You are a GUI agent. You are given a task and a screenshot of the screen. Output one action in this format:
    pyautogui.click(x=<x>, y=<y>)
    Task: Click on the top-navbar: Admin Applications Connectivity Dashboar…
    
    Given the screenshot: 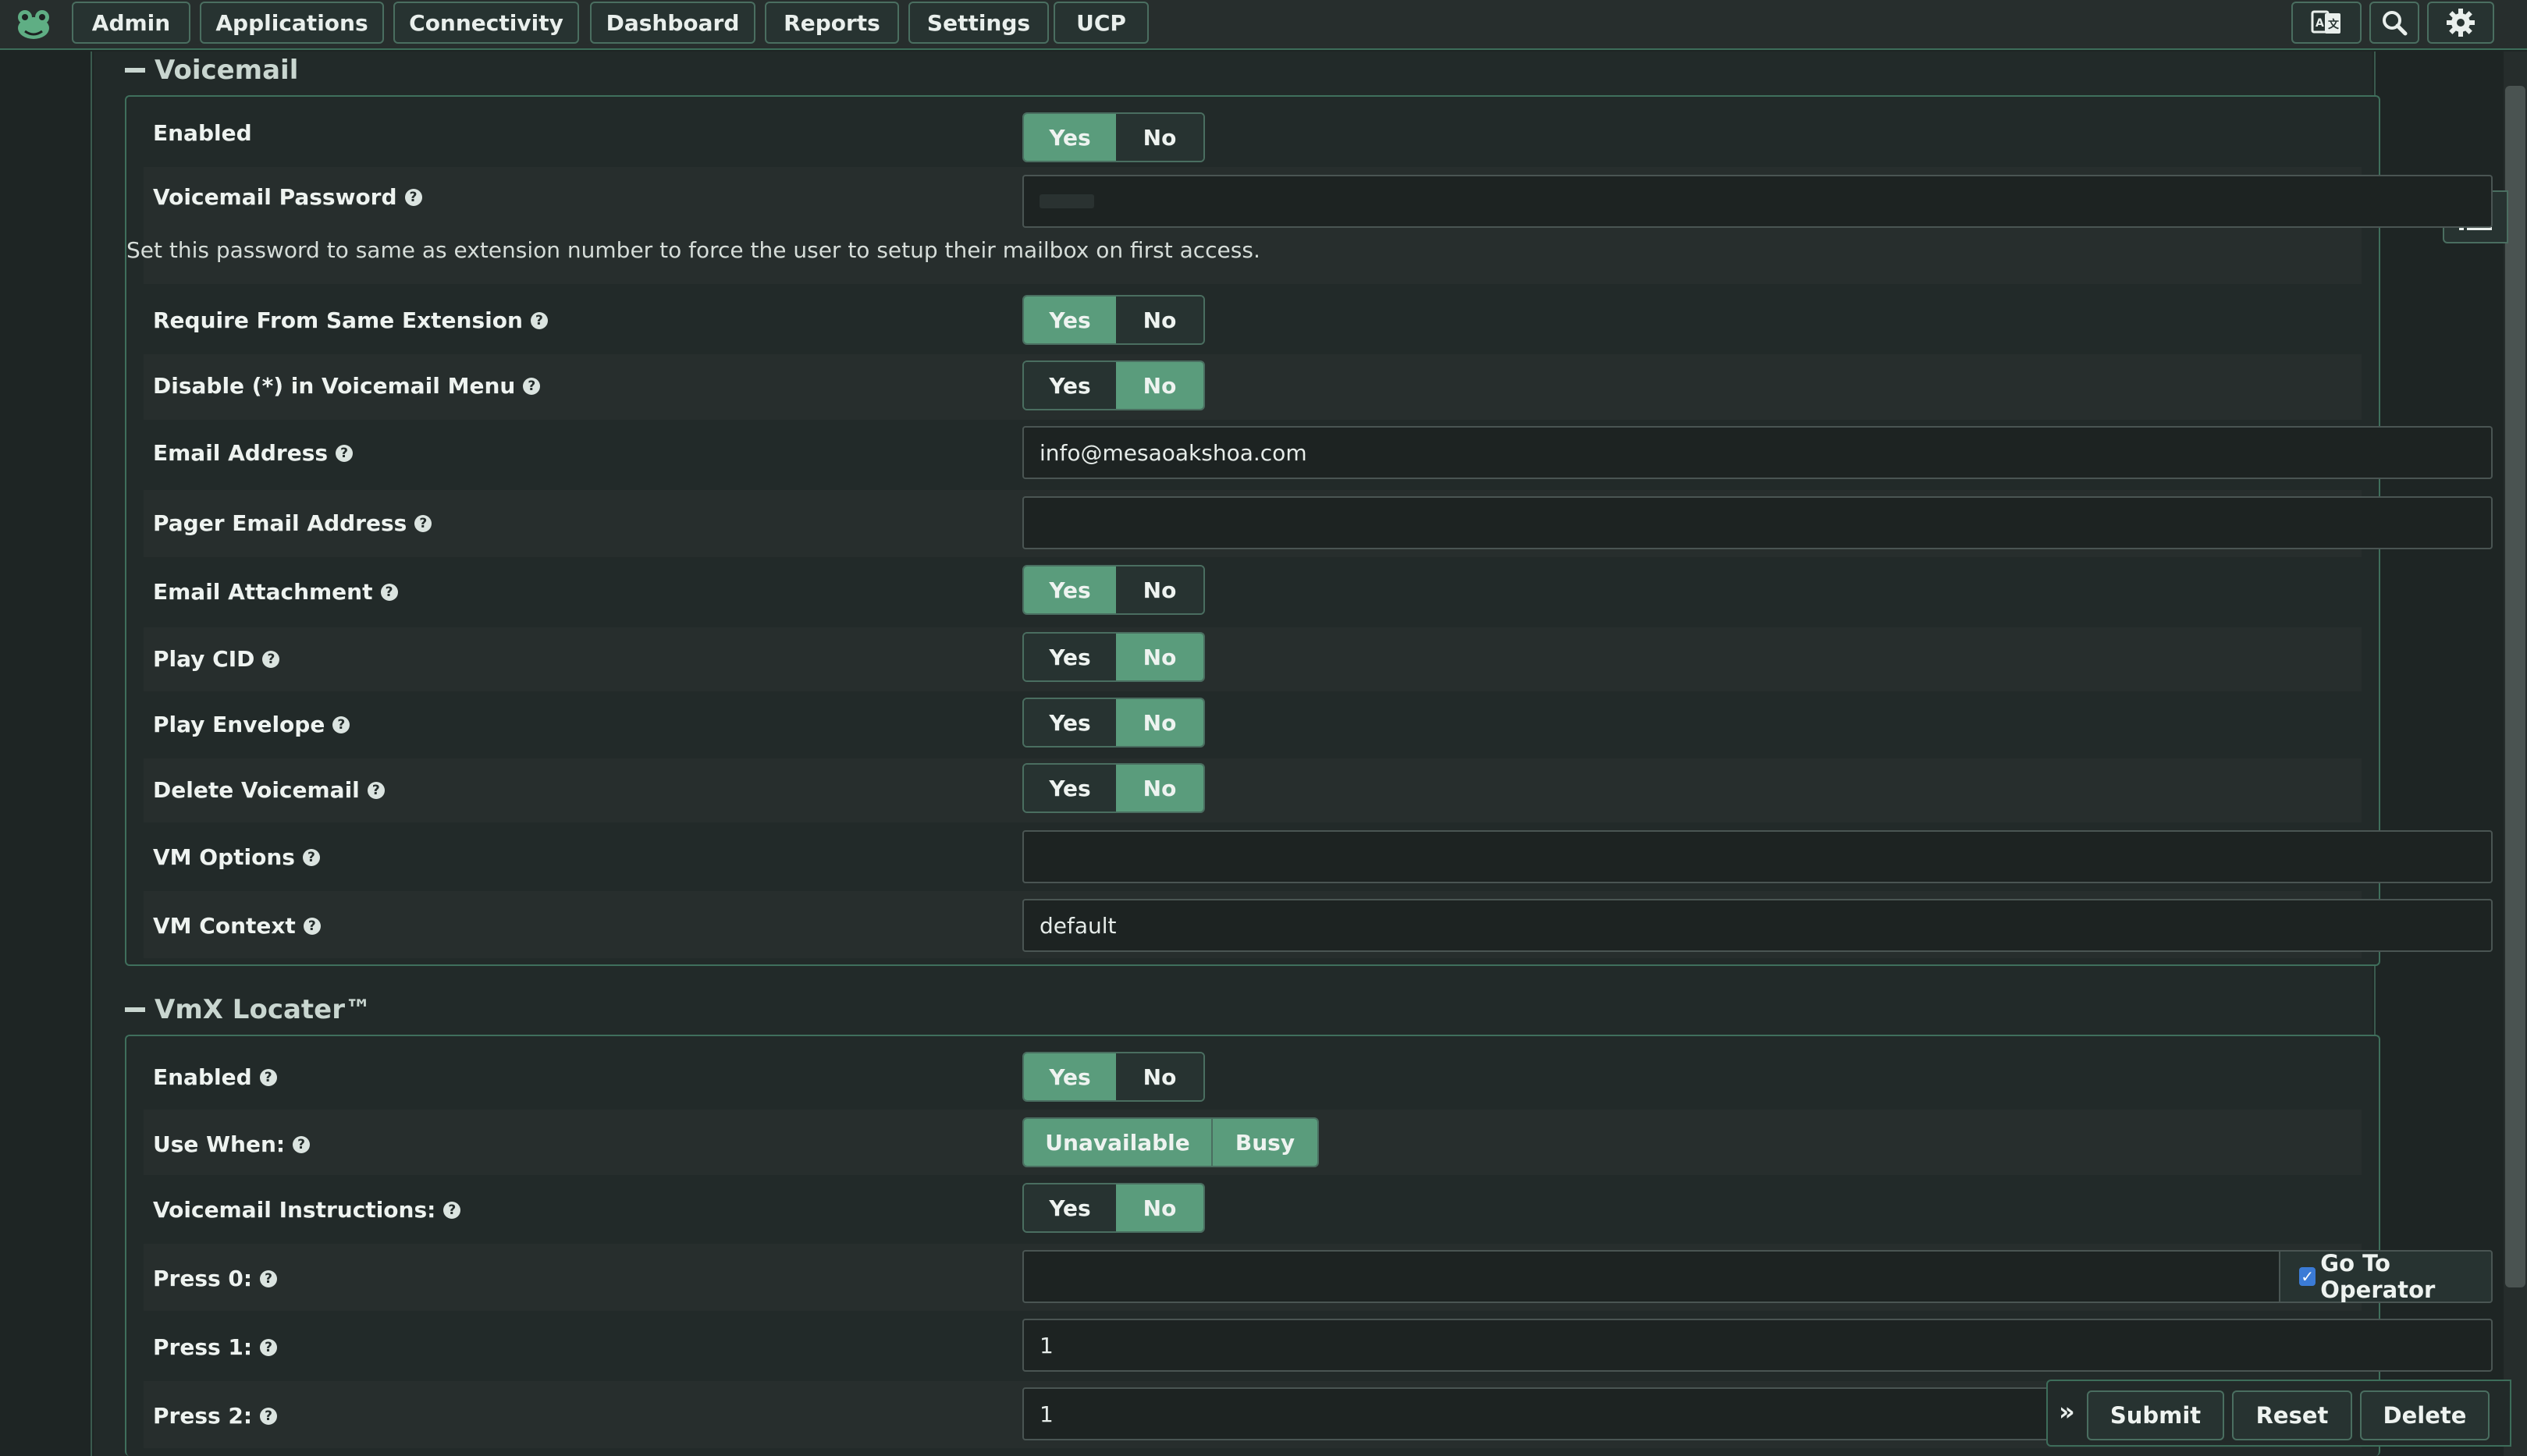 What is the action you would take?
    pyautogui.click(x=1263, y=25)
    